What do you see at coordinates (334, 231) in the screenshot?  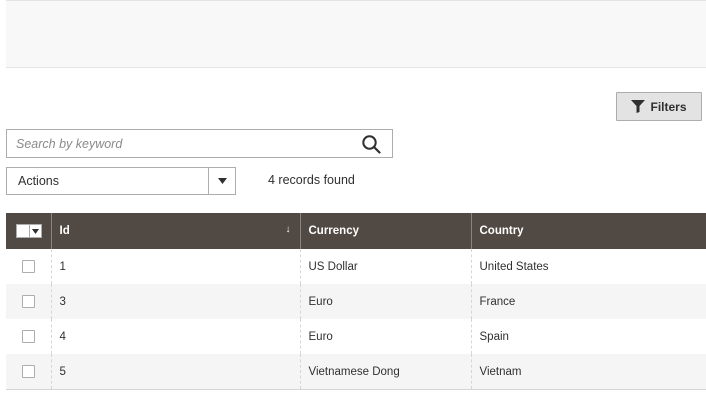 I see `column-header-currency-label: Currency` at bounding box center [334, 231].